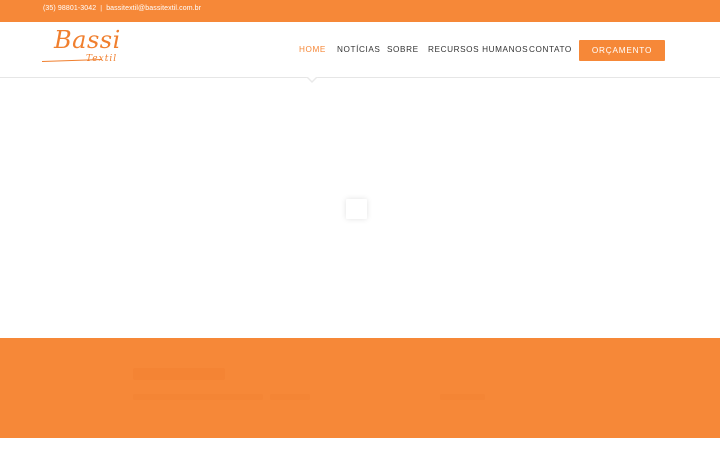 The width and height of the screenshot is (720, 450). I want to click on email-link: bassitextil@bassitextil.com.br, so click(153, 8).